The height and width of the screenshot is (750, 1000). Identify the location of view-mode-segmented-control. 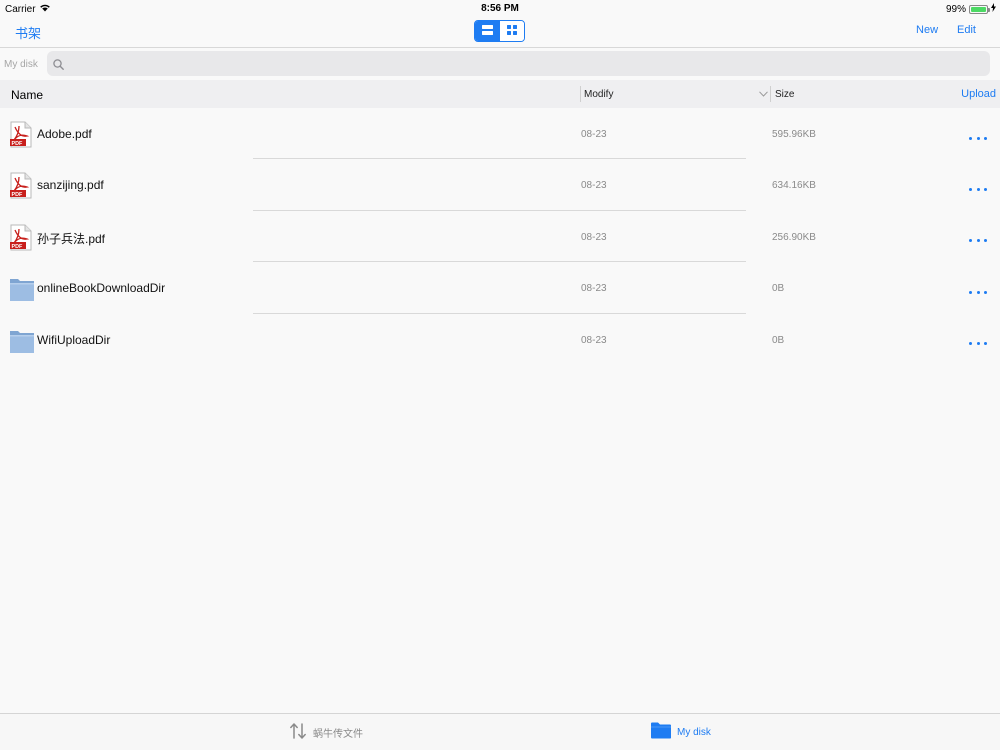
(499, 31).